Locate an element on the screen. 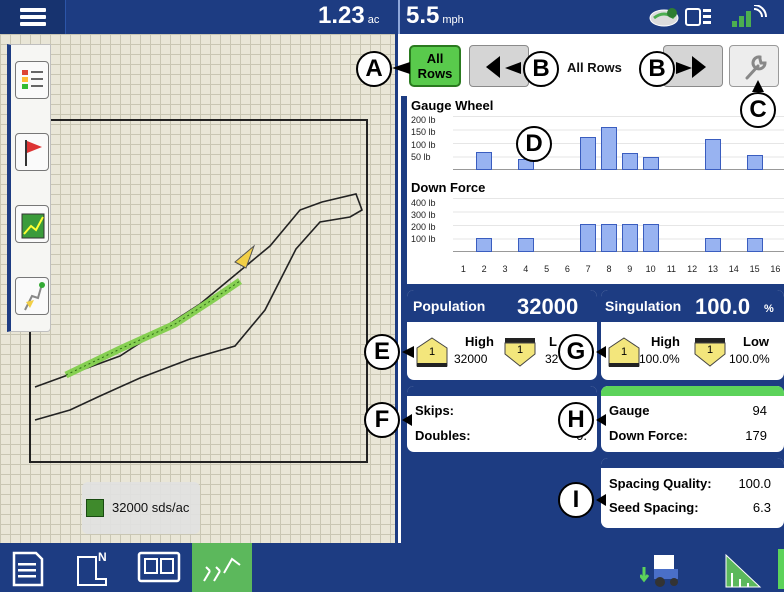  gauge-downforce-card: Gauge 94 Down Force: 179 is located at coordinates (692, 419).